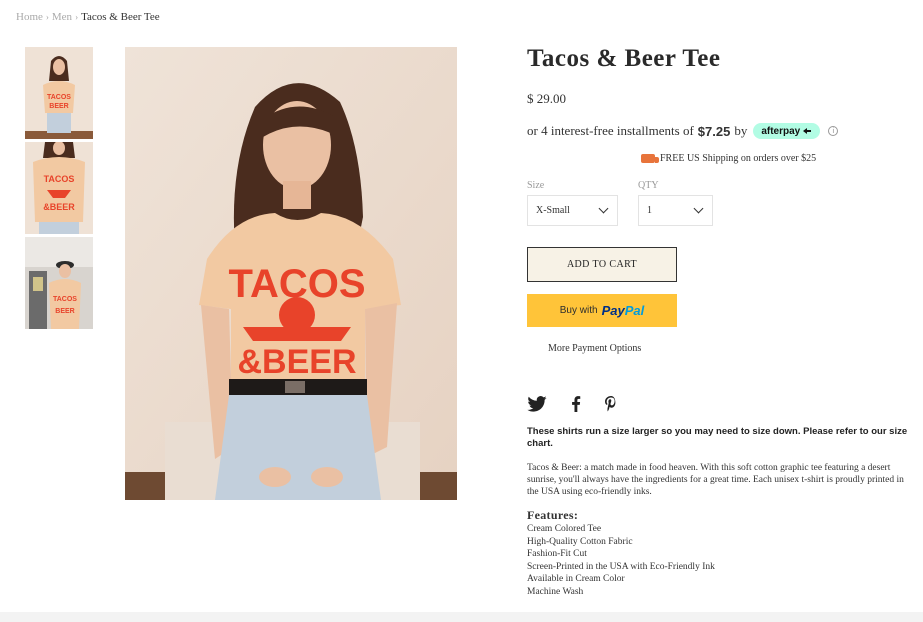  I want to click on qty-label: QTY, so click(648, 185).